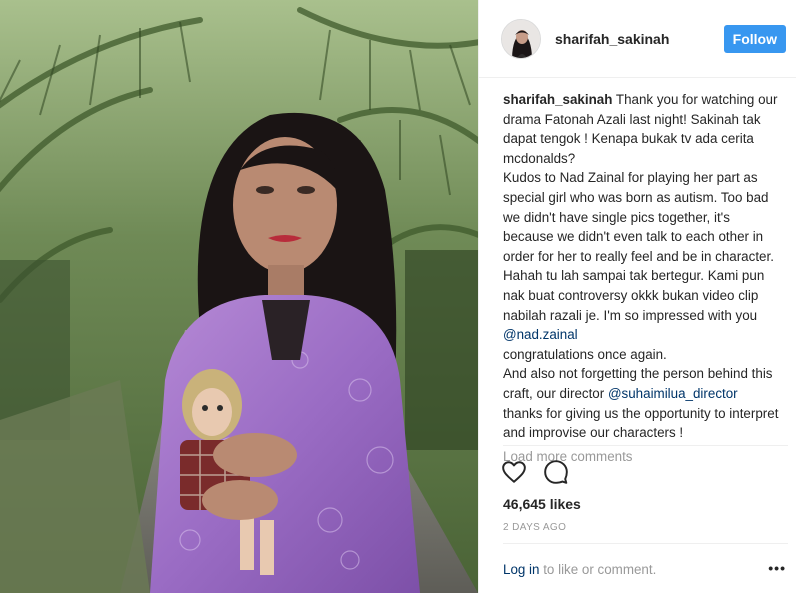  Describe the element at coordinates (540, 334) in the screenshot. I see `mention-link: @nad.zainal` at that location.